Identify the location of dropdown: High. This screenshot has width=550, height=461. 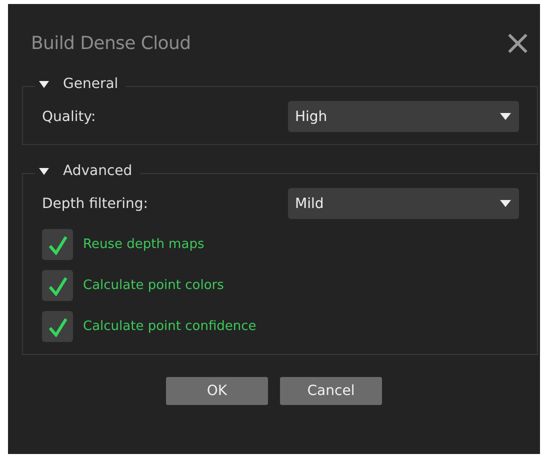
(403, 116).